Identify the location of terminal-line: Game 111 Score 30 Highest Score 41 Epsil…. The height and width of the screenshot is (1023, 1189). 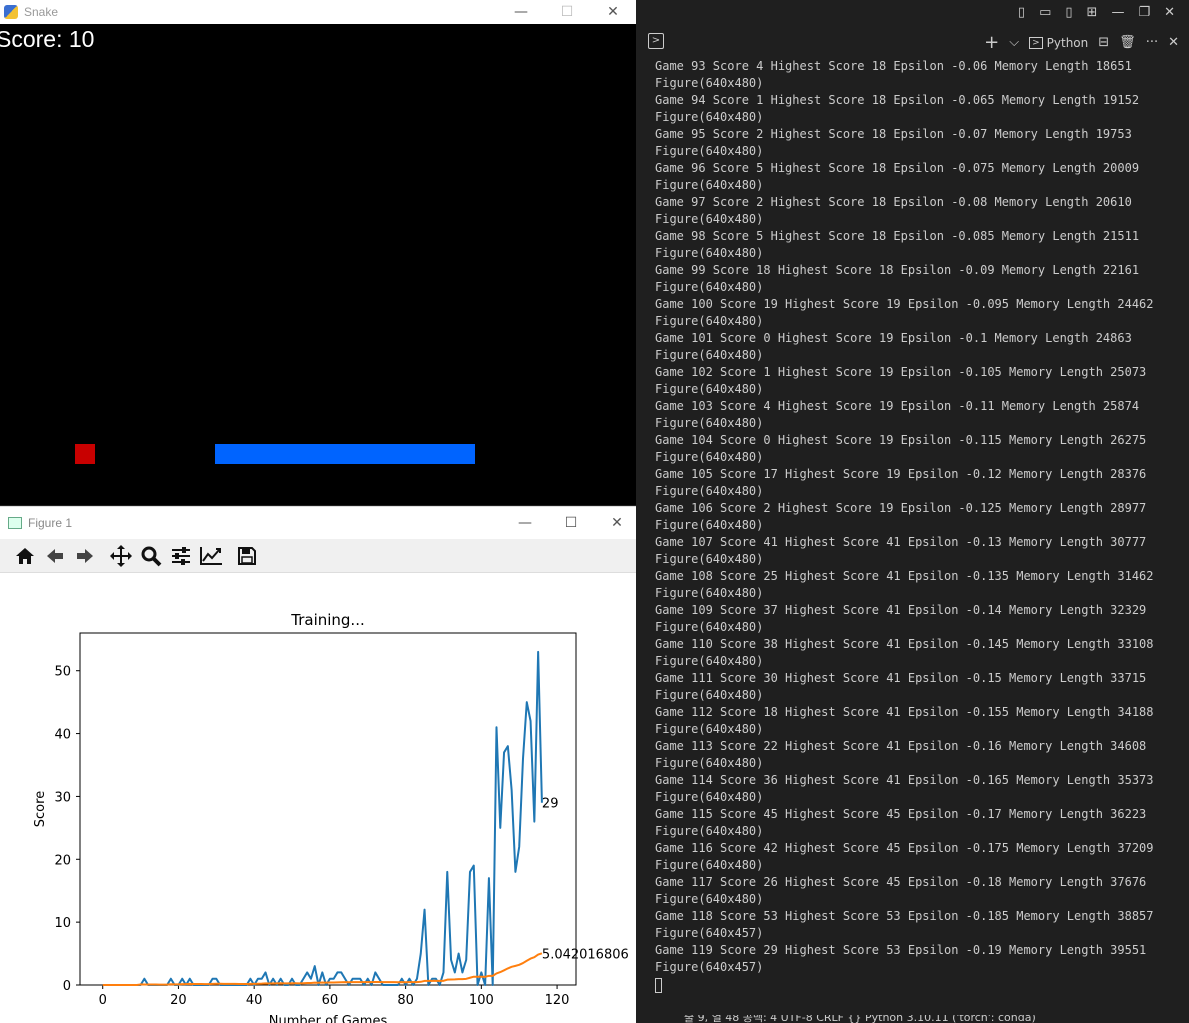
(901, 678).